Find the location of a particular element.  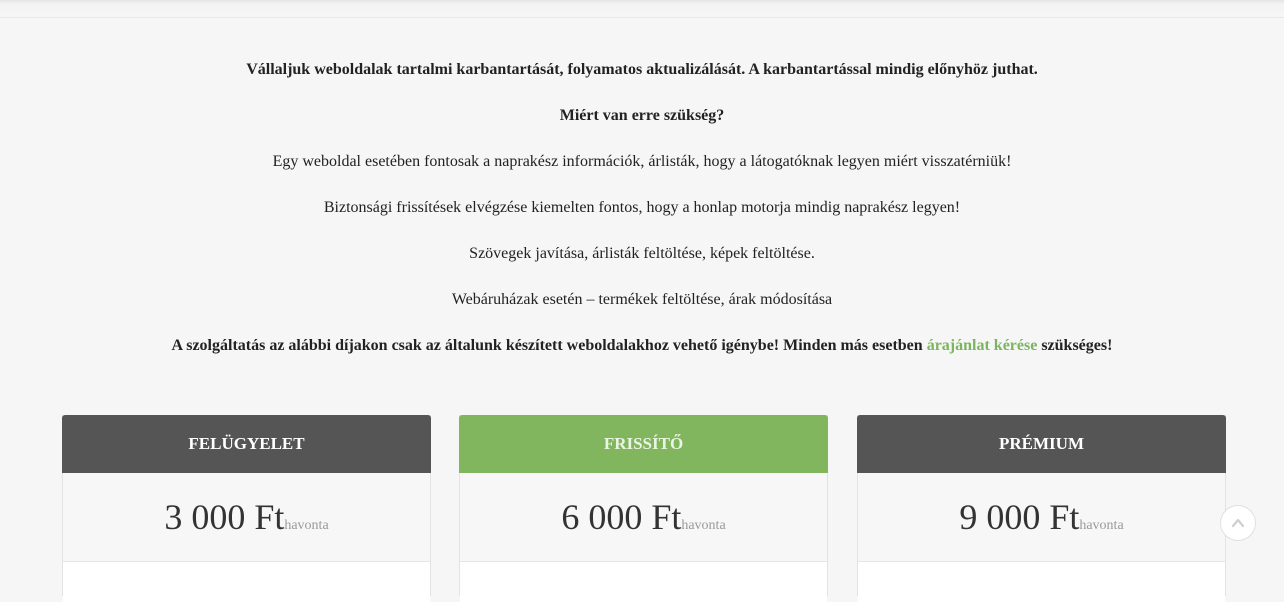

pricing-card-frissito: FRISSÍTŐ 6 000 Ft havonta is located at coordinates (643, 508).